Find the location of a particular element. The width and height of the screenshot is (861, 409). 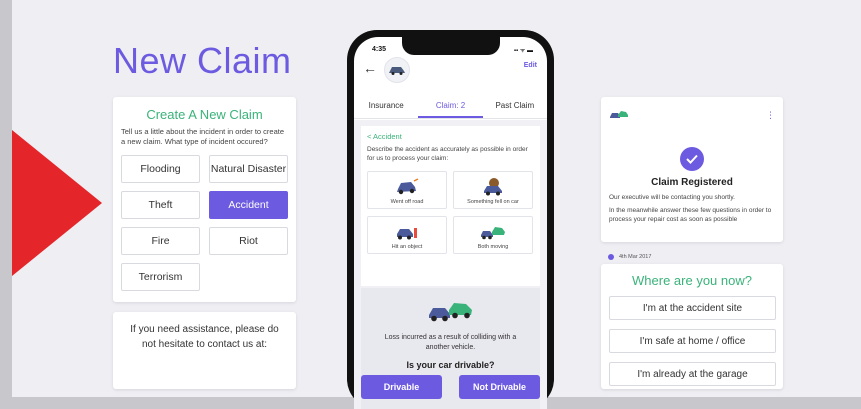

where-heading: Where are you now? is located at coordinates (692, 280).